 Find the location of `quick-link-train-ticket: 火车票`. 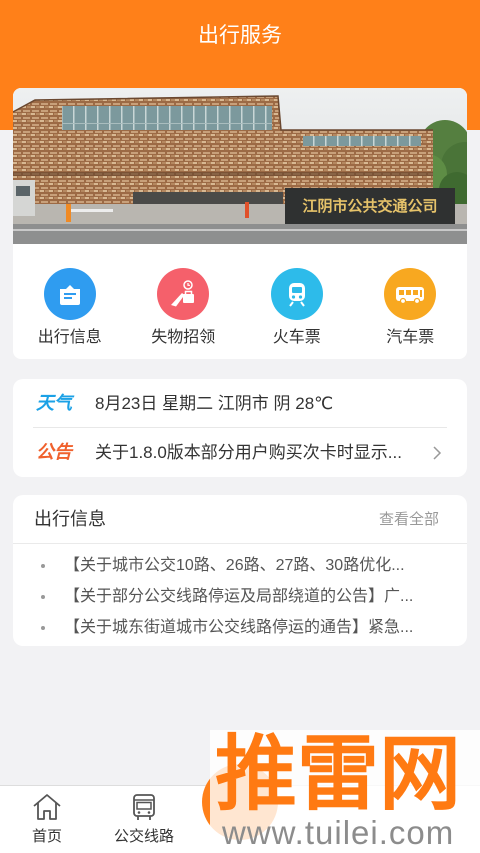

quick-link-train-ticket: 火车票 is located at coordinates (297, 301).